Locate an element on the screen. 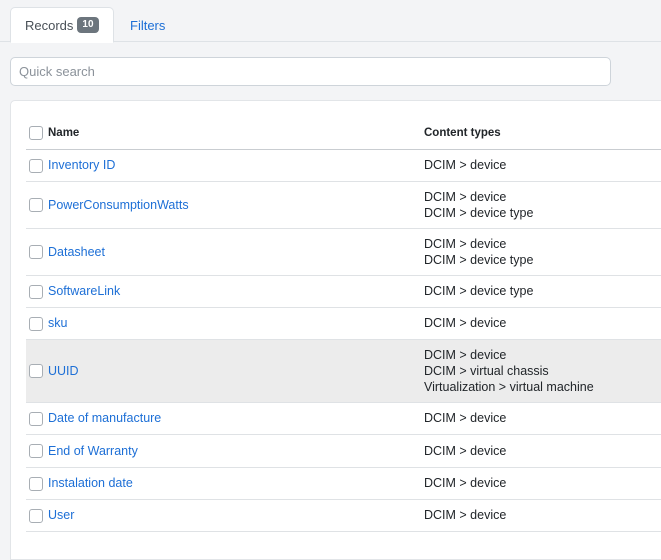  row-name-cell: Inventory ID is located at coordinates (236, 165).